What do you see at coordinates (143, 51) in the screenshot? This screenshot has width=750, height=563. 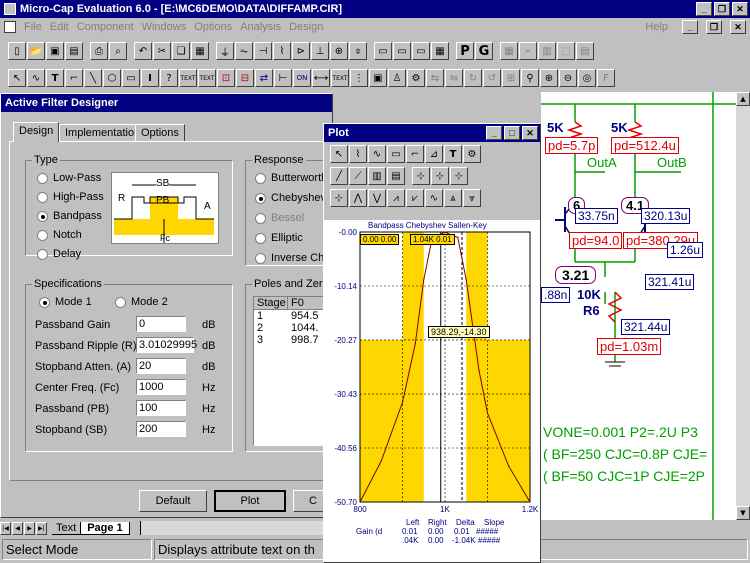 I see `undo-icon: ↶` at bounding box center [143, 51].